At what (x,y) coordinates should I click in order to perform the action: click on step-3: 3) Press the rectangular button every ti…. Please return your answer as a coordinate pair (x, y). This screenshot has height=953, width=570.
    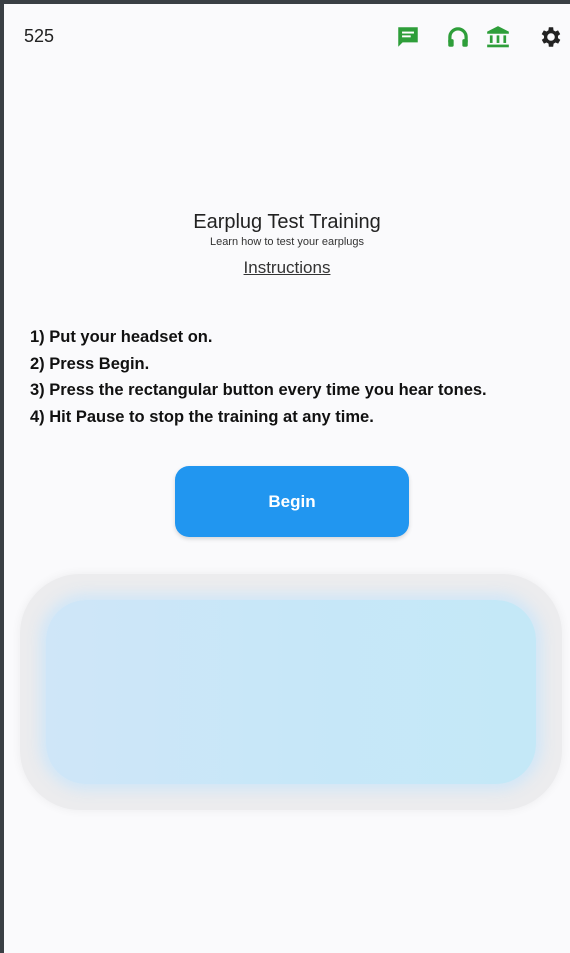
    Looking at the image, I should click on (258, 390).